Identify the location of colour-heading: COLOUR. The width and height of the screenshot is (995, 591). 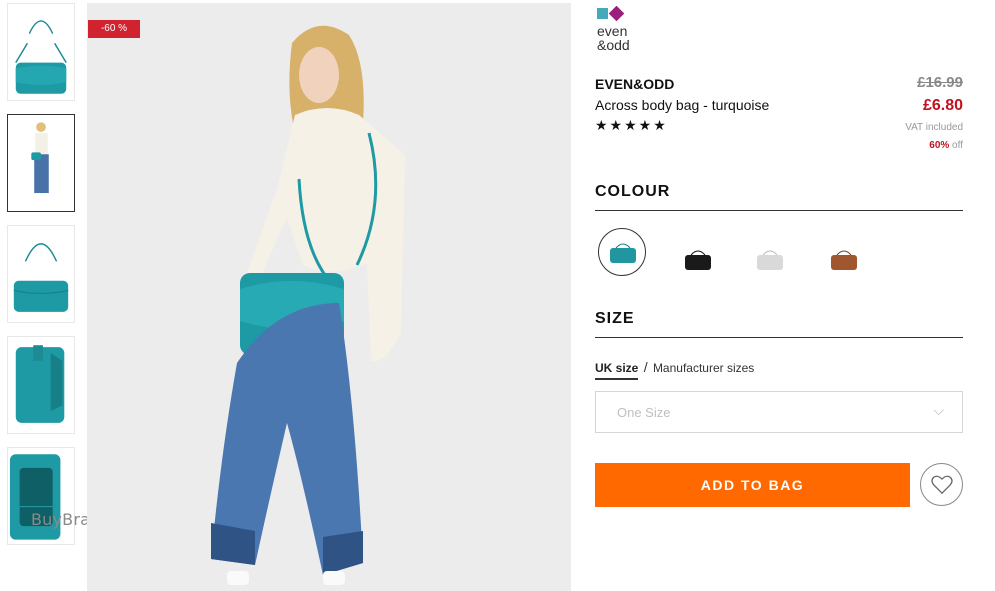
(779, 197).